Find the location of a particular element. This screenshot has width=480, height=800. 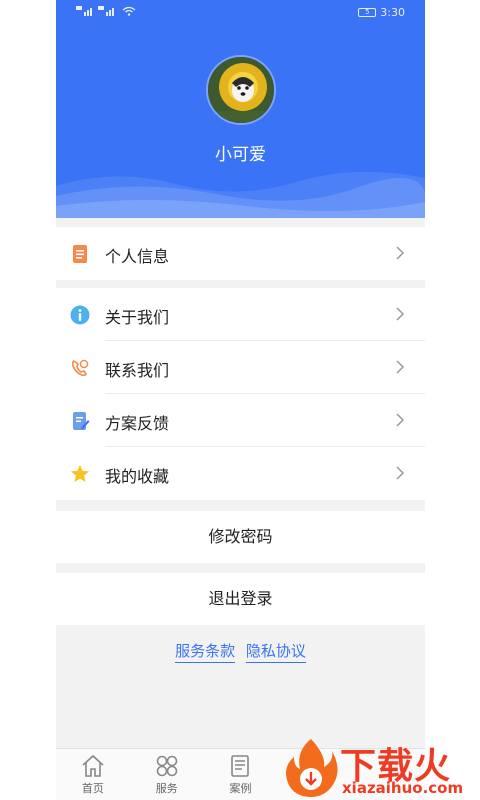

tab-home: 首页 is located at coordinates (93, 774).